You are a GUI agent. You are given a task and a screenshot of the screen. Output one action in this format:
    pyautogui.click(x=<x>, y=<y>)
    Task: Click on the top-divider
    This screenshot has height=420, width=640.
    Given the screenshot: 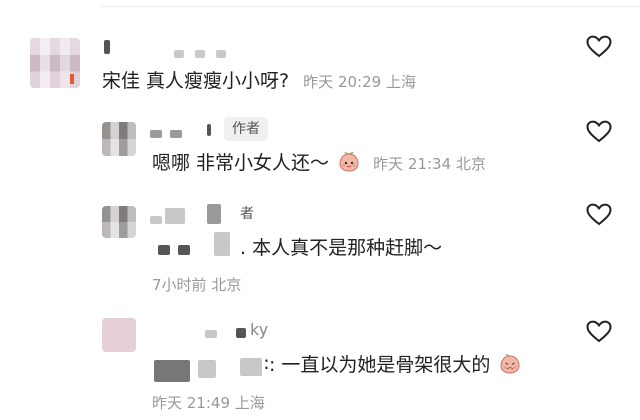 What is the action you would take?
    pyautogui.click(x=370, y=6)
    